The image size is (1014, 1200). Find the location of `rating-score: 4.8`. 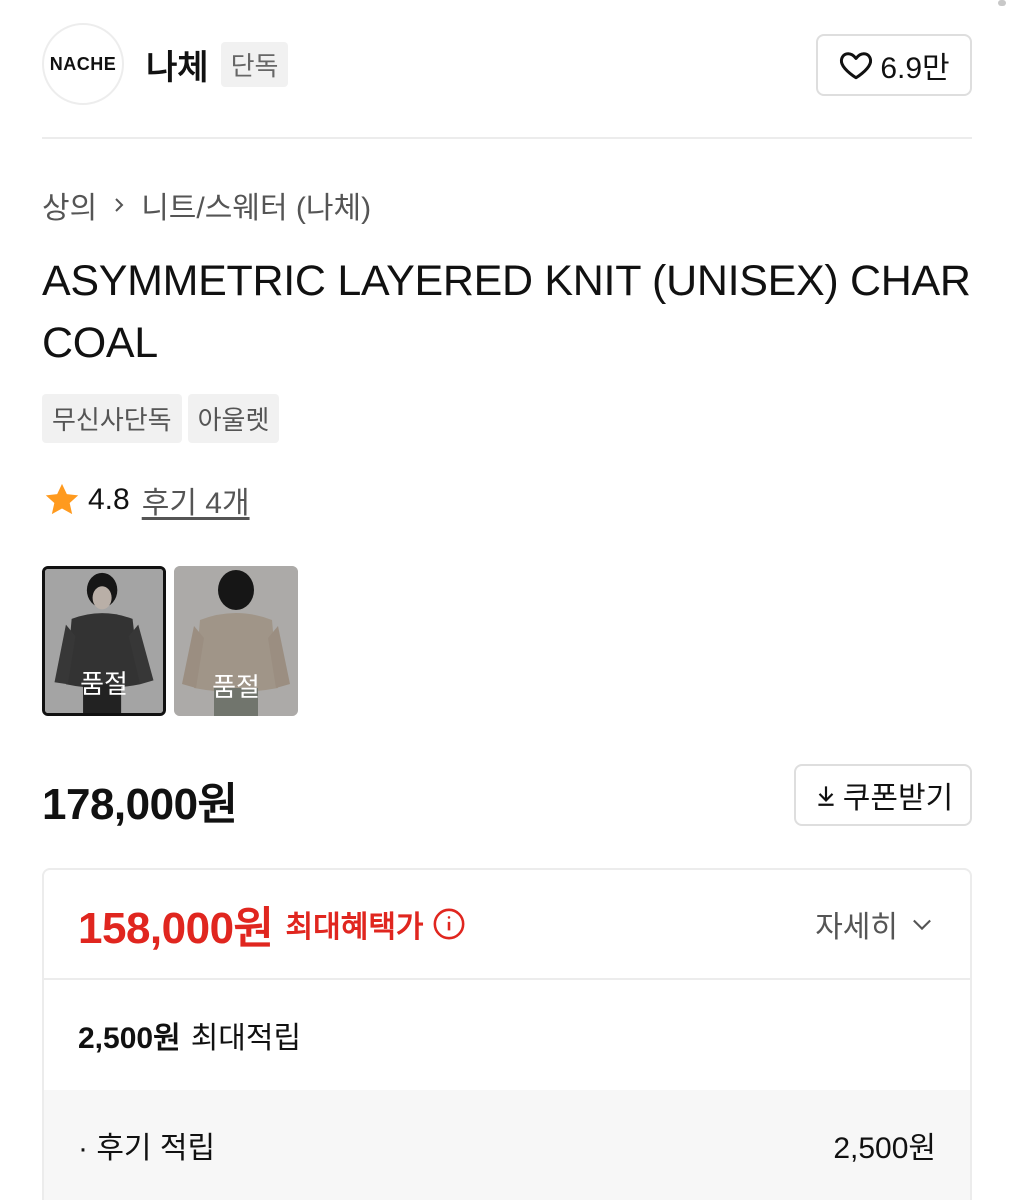

rating-score: 4.8 is located at coordinates (109, 499).